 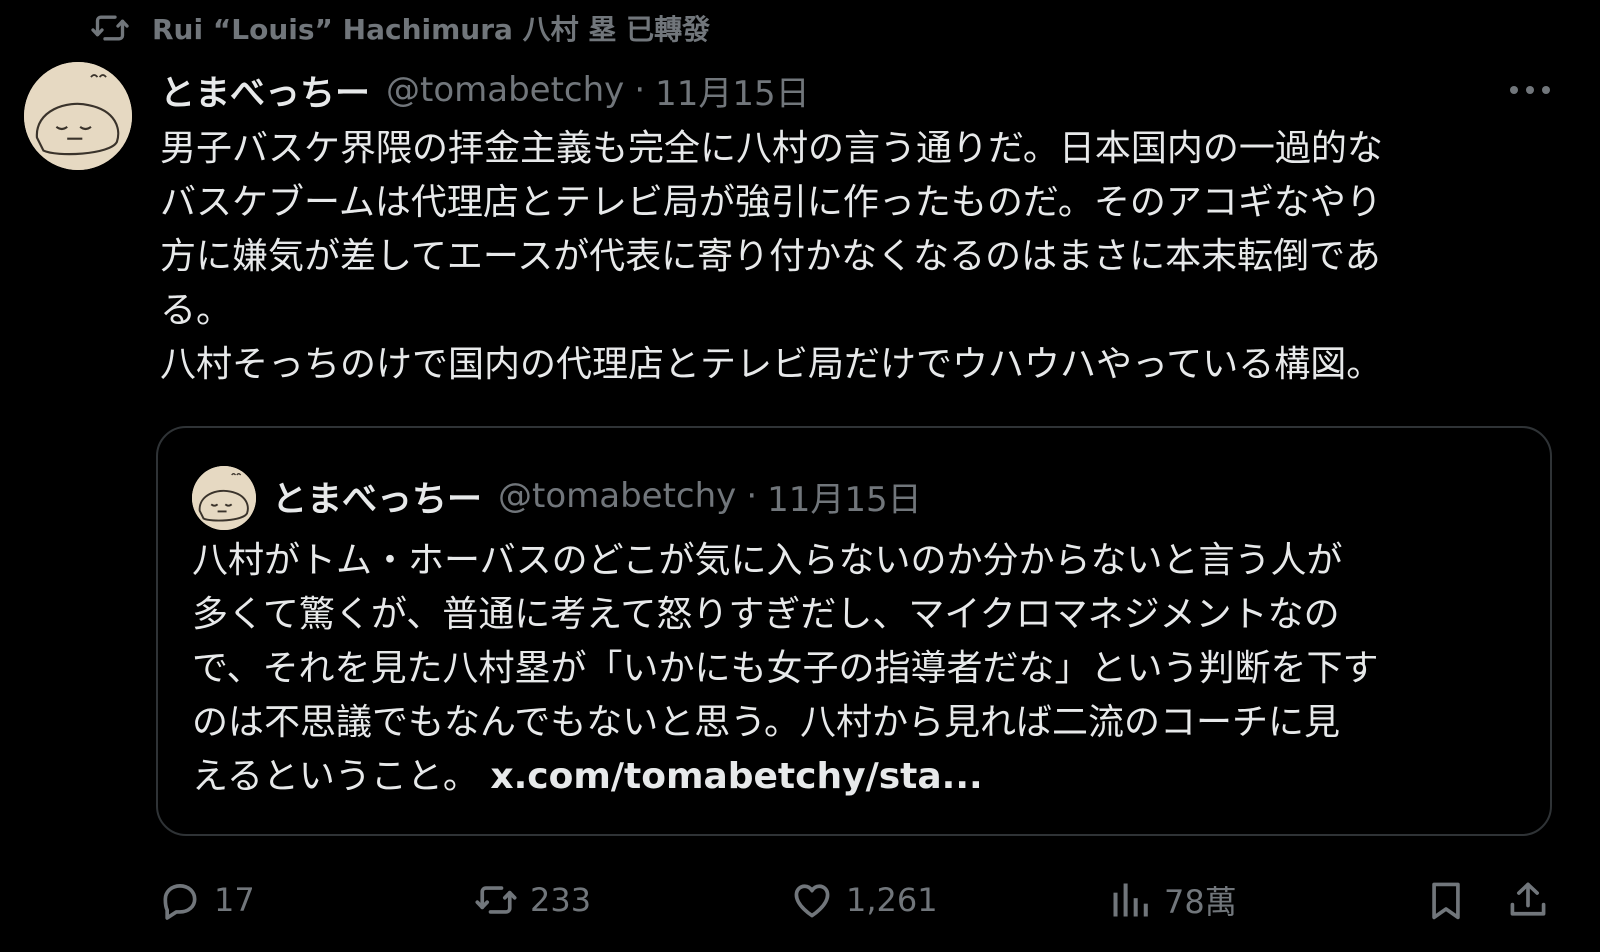 I want to click on reply-icon, so click(x=180, y=902).